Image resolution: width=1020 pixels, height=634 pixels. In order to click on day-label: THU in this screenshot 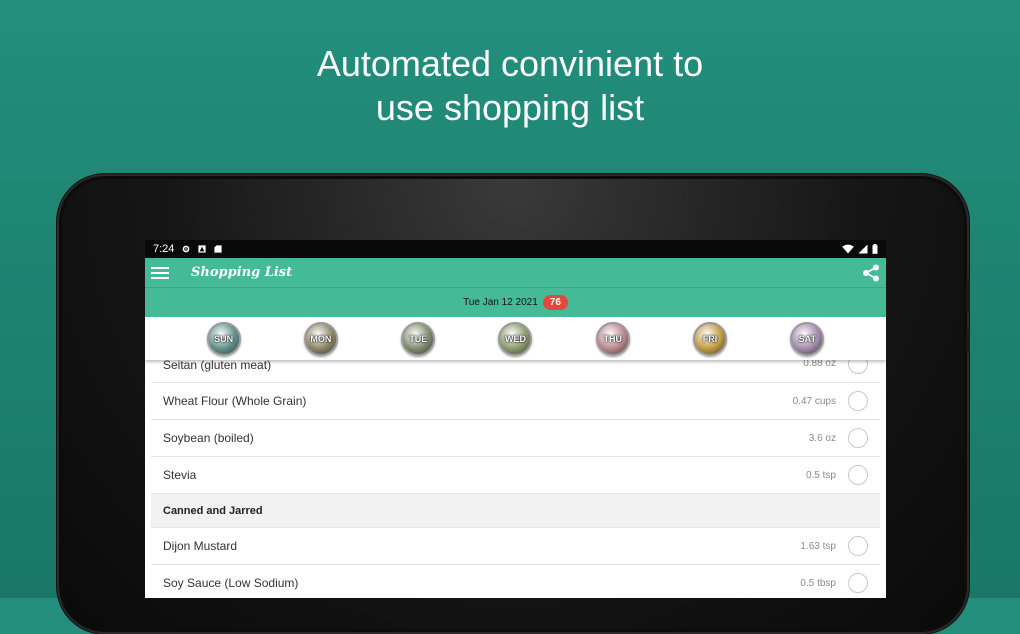, I will do `click(613, 338)`.